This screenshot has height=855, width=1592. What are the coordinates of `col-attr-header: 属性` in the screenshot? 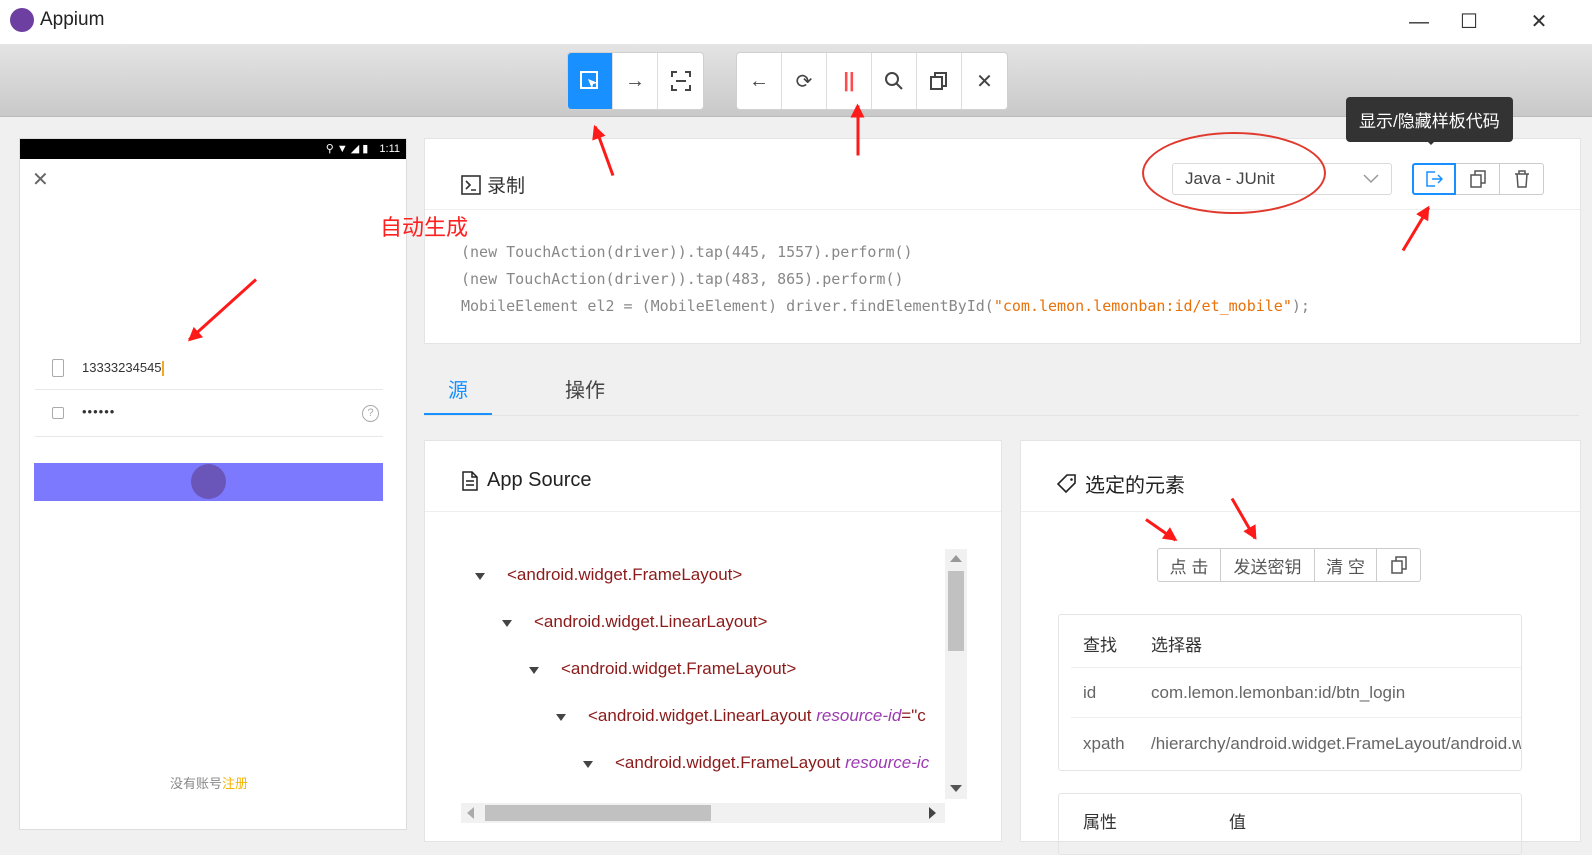 It's located at (1100, 822).